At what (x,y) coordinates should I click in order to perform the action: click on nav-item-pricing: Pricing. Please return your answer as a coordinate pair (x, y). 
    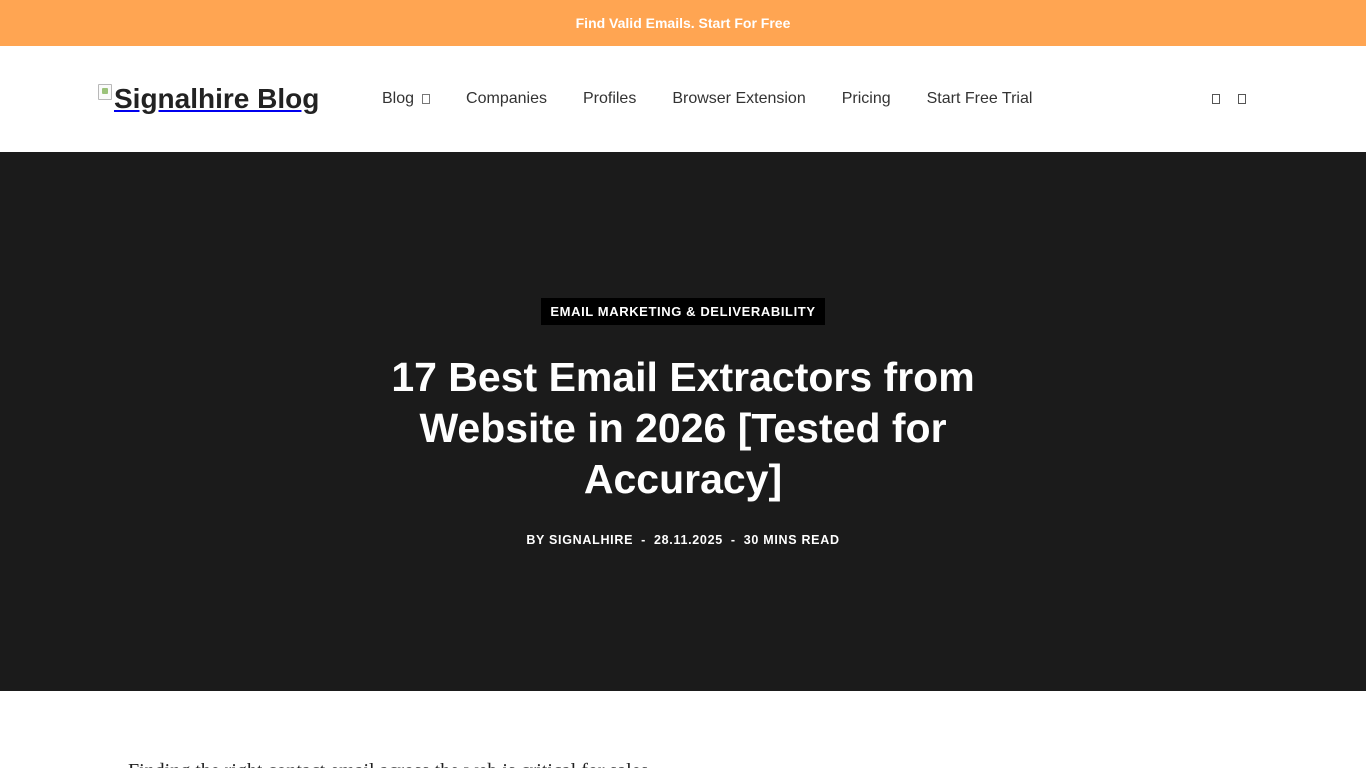
    Looking at the image, I should click on (866, 99).